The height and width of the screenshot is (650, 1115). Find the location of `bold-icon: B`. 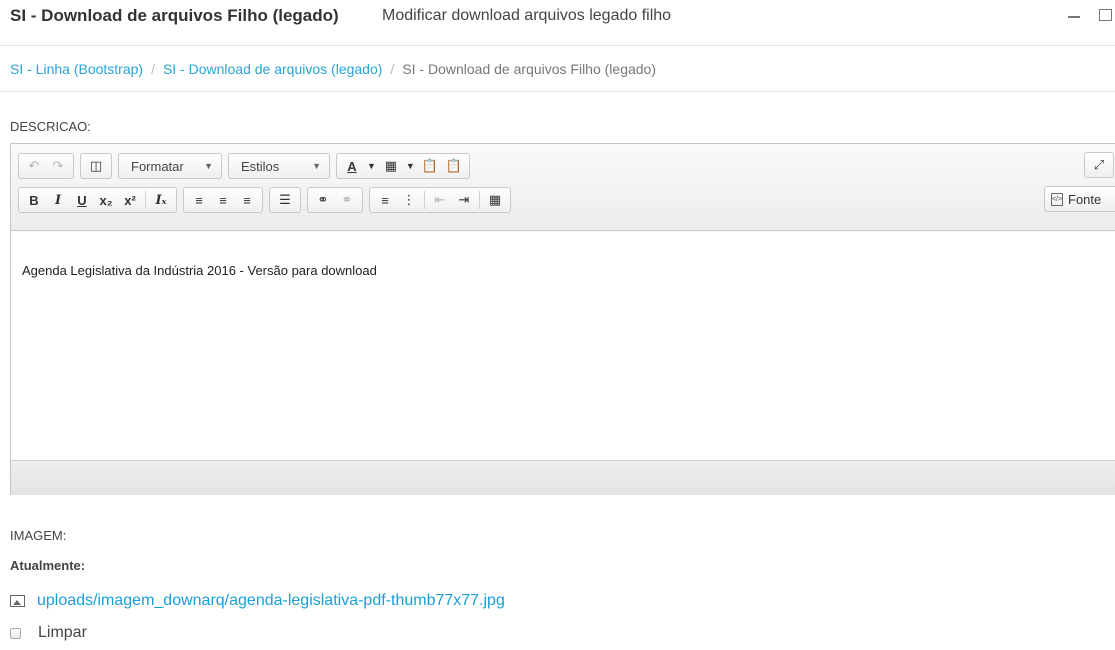

bold-icon: B is located at coordinates (34, 200).